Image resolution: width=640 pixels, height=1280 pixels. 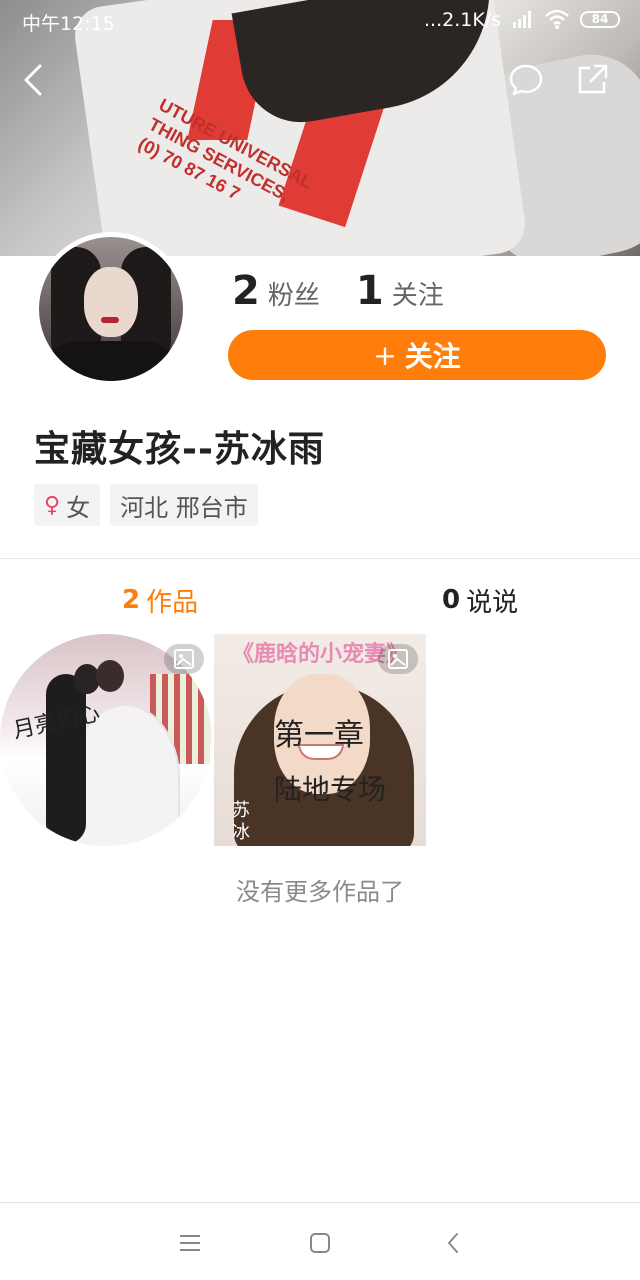 I want to click on follow-button: + 关注, so click(x=417, y=355).